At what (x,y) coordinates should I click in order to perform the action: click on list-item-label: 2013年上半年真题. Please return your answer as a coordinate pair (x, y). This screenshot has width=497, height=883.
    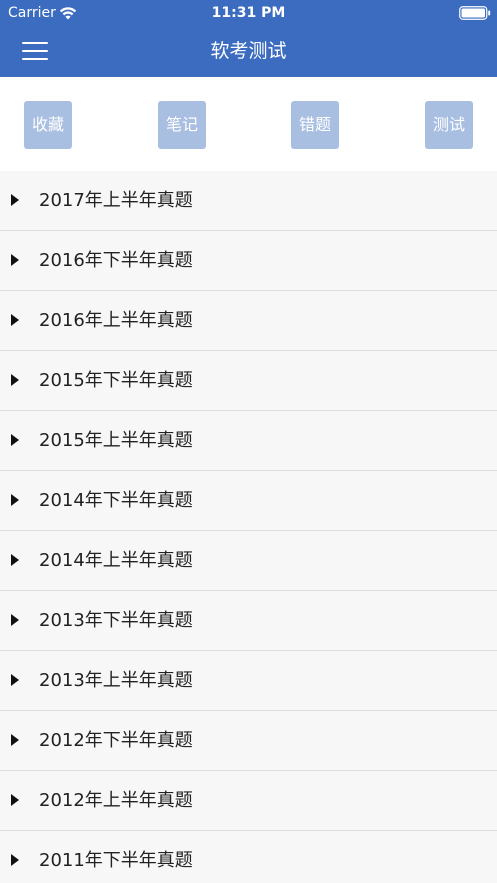
    Looking at the image, I should click on (116, 680).